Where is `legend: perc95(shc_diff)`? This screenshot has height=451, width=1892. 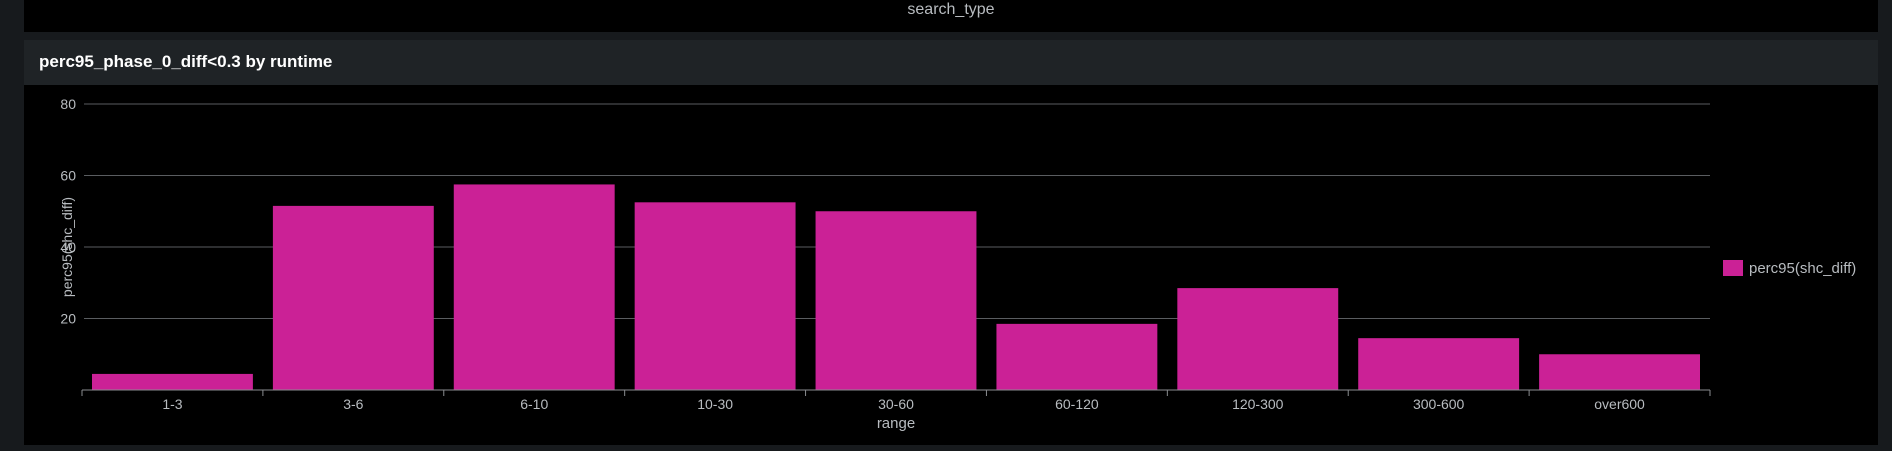 legend: perc95(shc_diff) is located at coordinates (1789, 268).